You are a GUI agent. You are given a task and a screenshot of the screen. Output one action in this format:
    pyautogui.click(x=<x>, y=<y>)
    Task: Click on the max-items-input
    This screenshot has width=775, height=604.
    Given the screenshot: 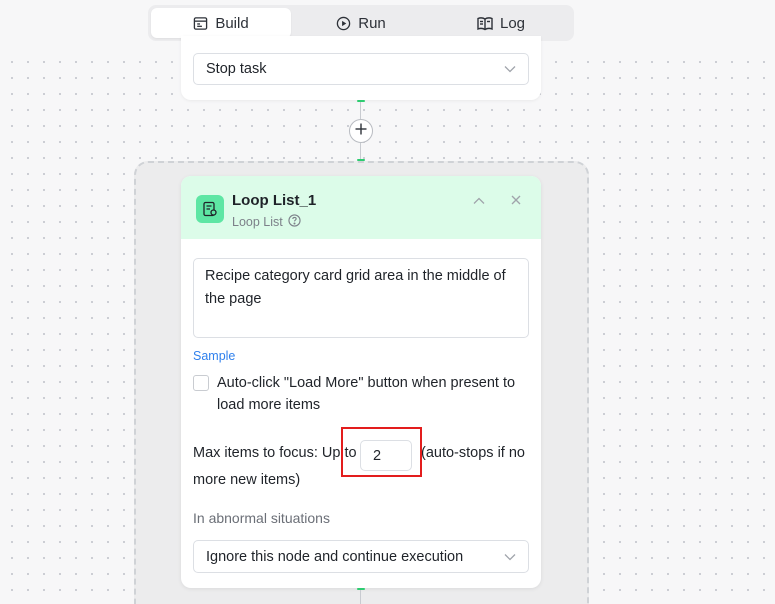 What is the action you would take?
    pyautogui.click(x=386, y=455)
    